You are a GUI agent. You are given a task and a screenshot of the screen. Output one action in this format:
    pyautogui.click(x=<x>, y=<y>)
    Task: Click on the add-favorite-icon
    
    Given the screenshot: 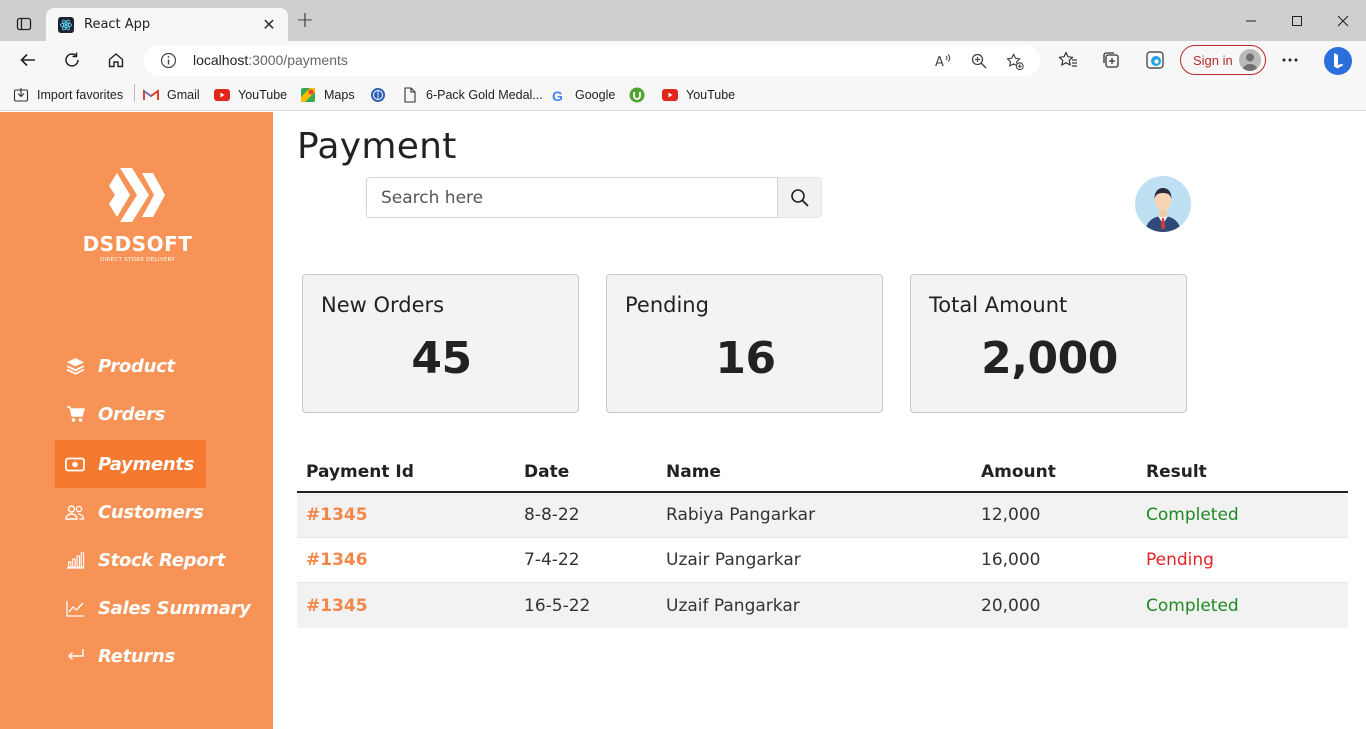 What is the action you would take?
    pyautogui.click(x=1015, y=61)
    